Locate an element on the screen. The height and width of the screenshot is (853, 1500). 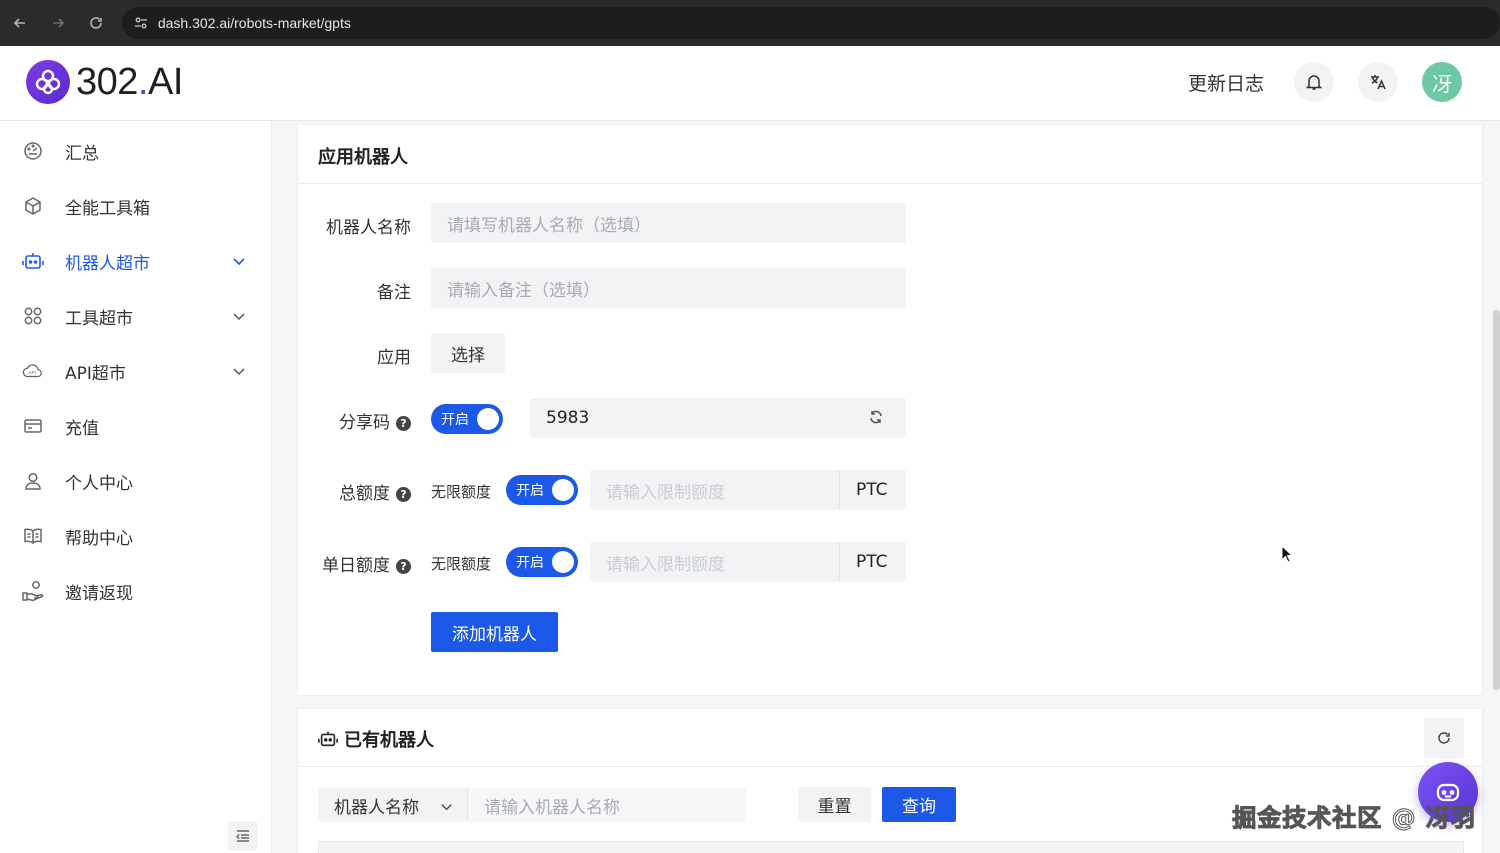
filter-field-select: 机器人名称 is located at coordinates (392, 805).